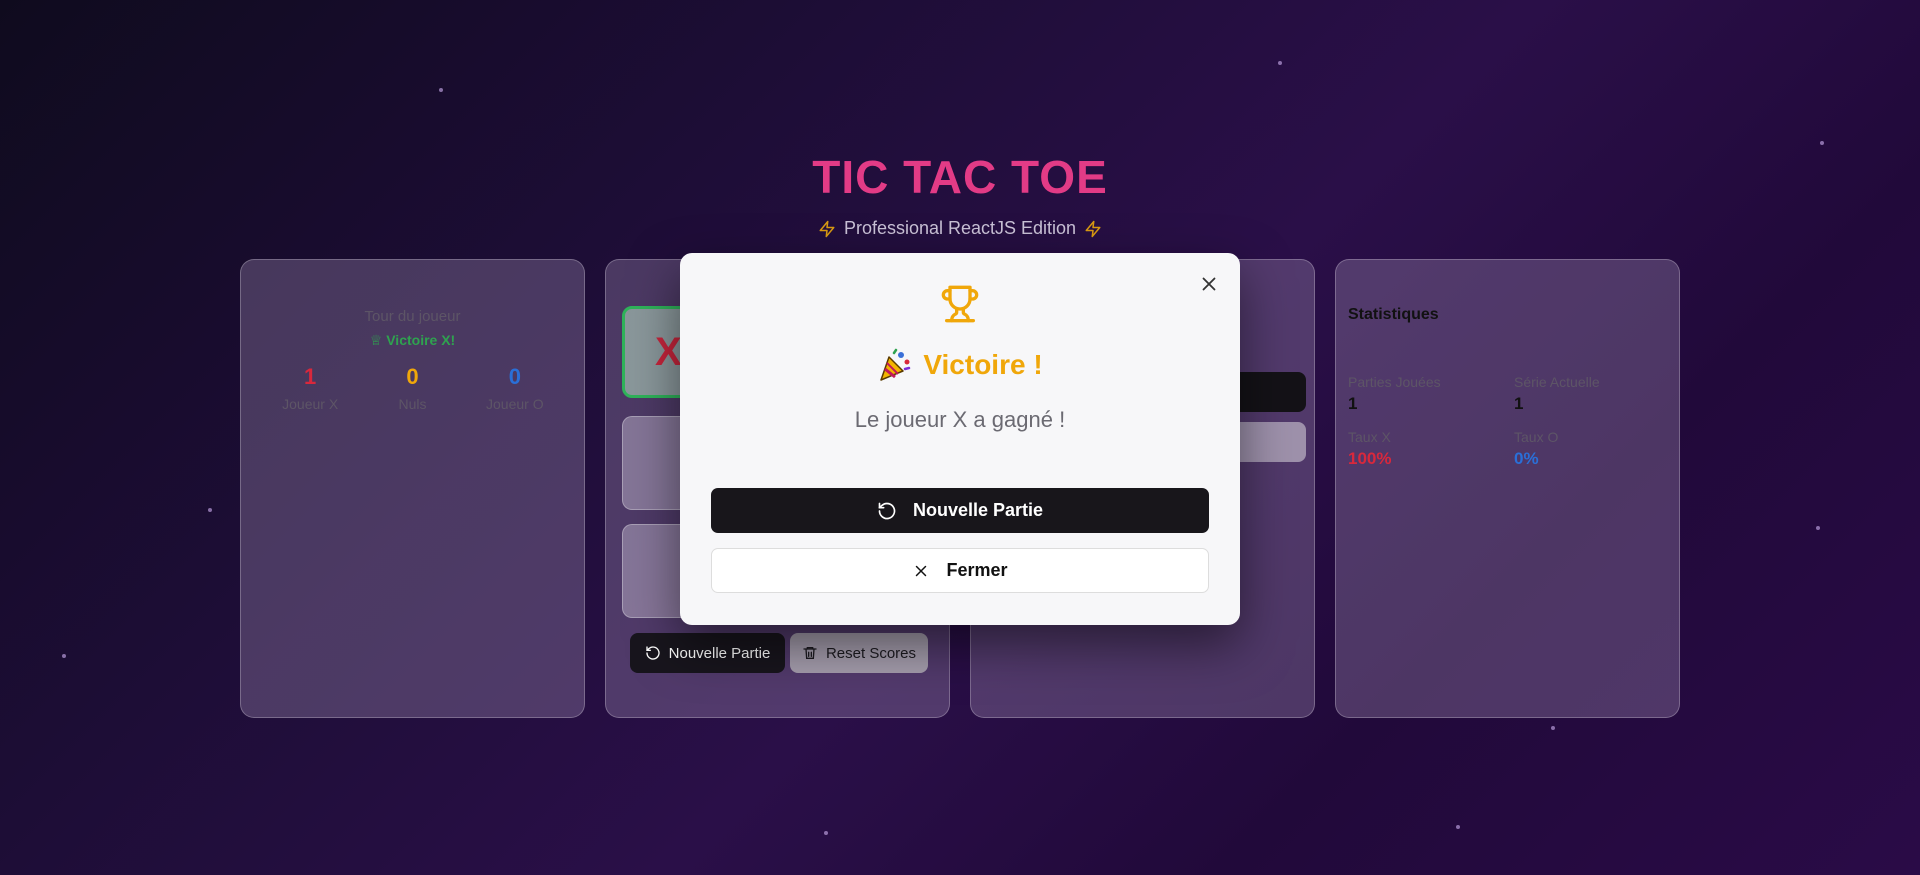 The width and height of the screenshot is (1920, 875). What do you see at coordinates (977, 570) in the screenshot?
I see `modal-close-label: Fermer` at bounding box center [977, 570].